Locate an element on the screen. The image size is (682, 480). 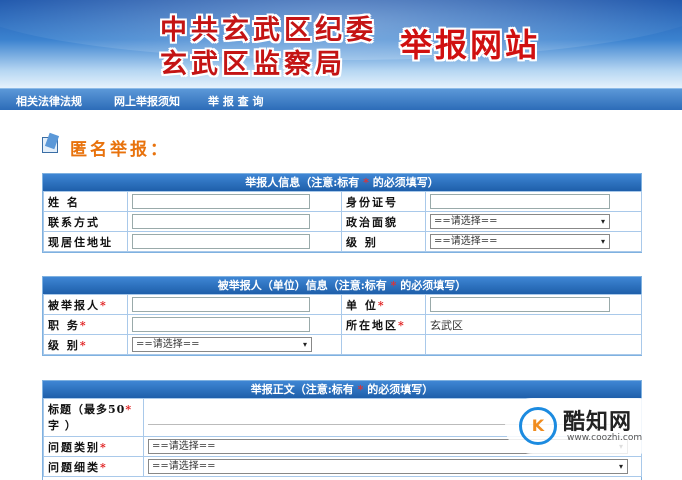
id-cell is located at coordinates (533, 201).